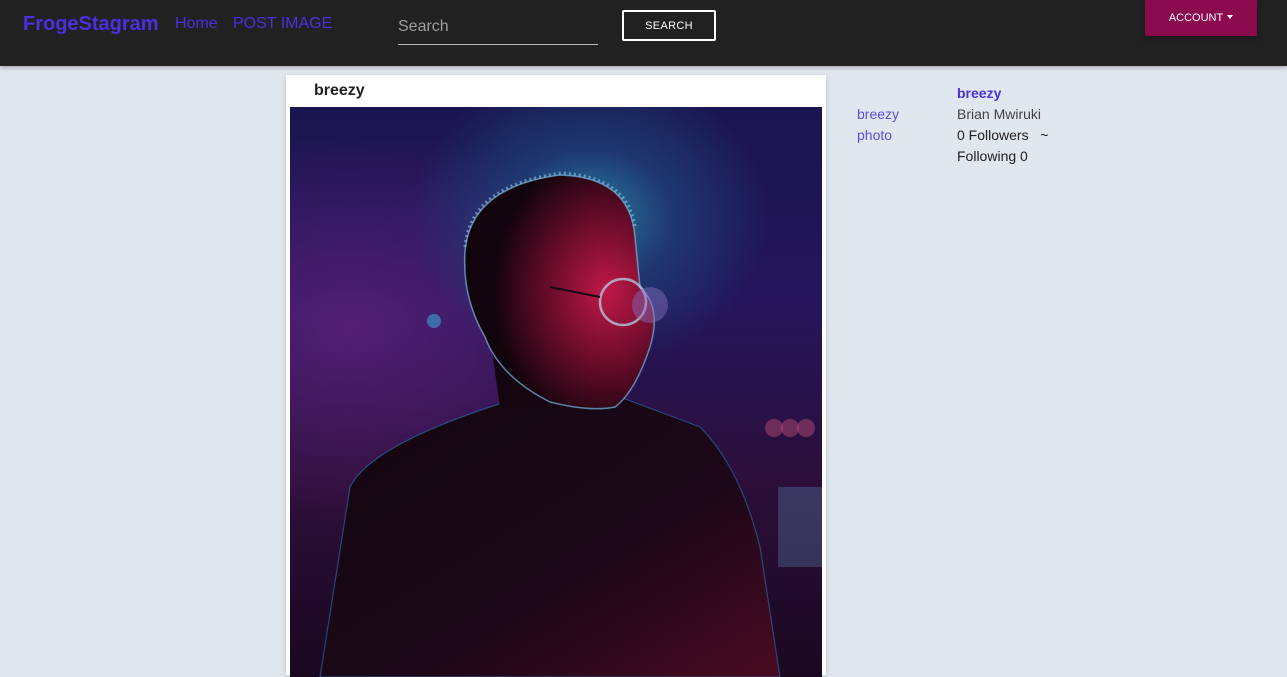  I want to click on post-username: breezy, so click(339, 91).